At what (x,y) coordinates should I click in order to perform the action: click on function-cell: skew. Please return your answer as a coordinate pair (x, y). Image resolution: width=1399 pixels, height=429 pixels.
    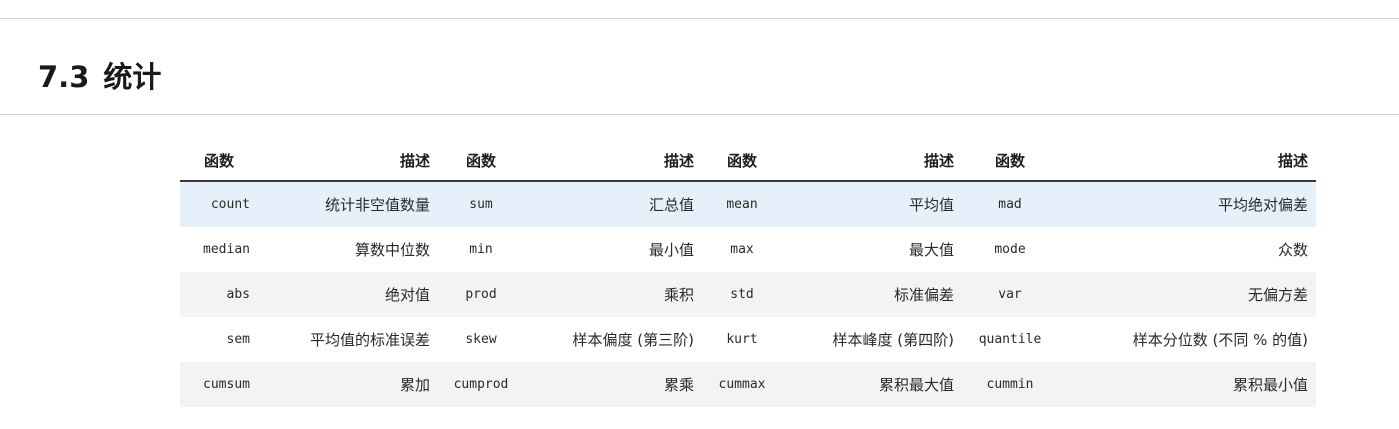
    Looking at the image, I should click on (481, 339).